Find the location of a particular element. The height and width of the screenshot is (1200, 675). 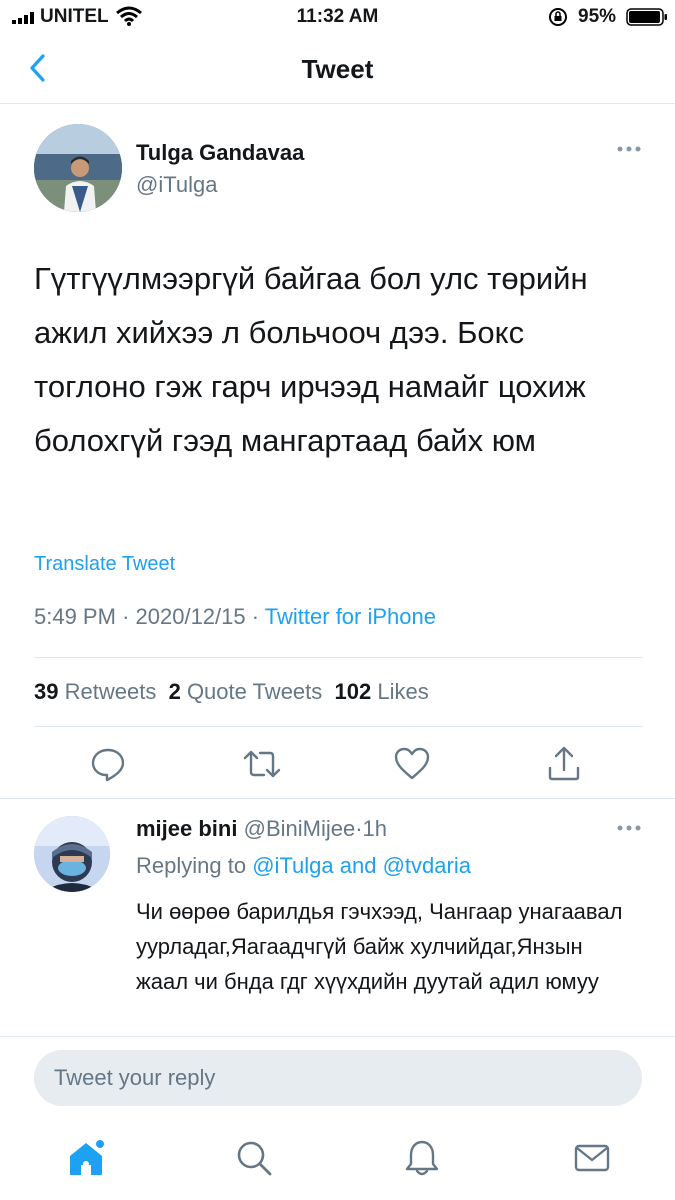

author-avatar is located at coordinates (78, 168).